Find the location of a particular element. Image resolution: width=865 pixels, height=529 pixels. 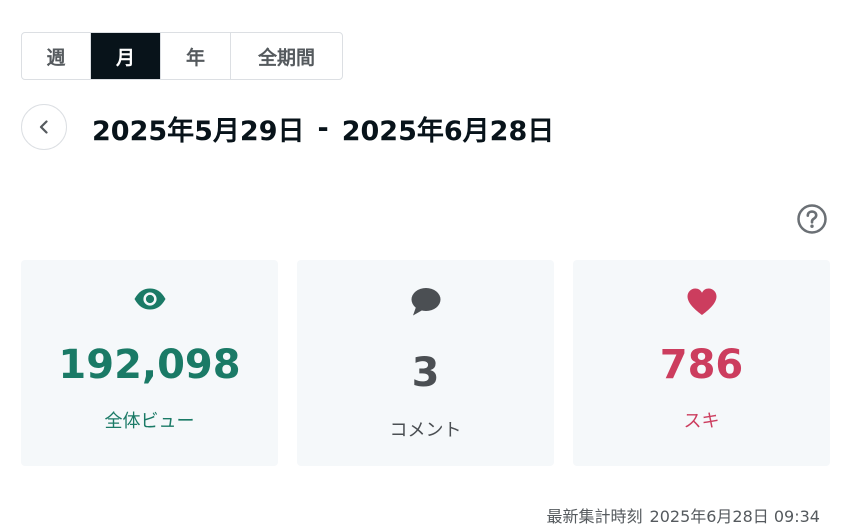

last-updated: 最新集計時刻 2025年6月28日 09:34 is located at coordinates (683, 515).